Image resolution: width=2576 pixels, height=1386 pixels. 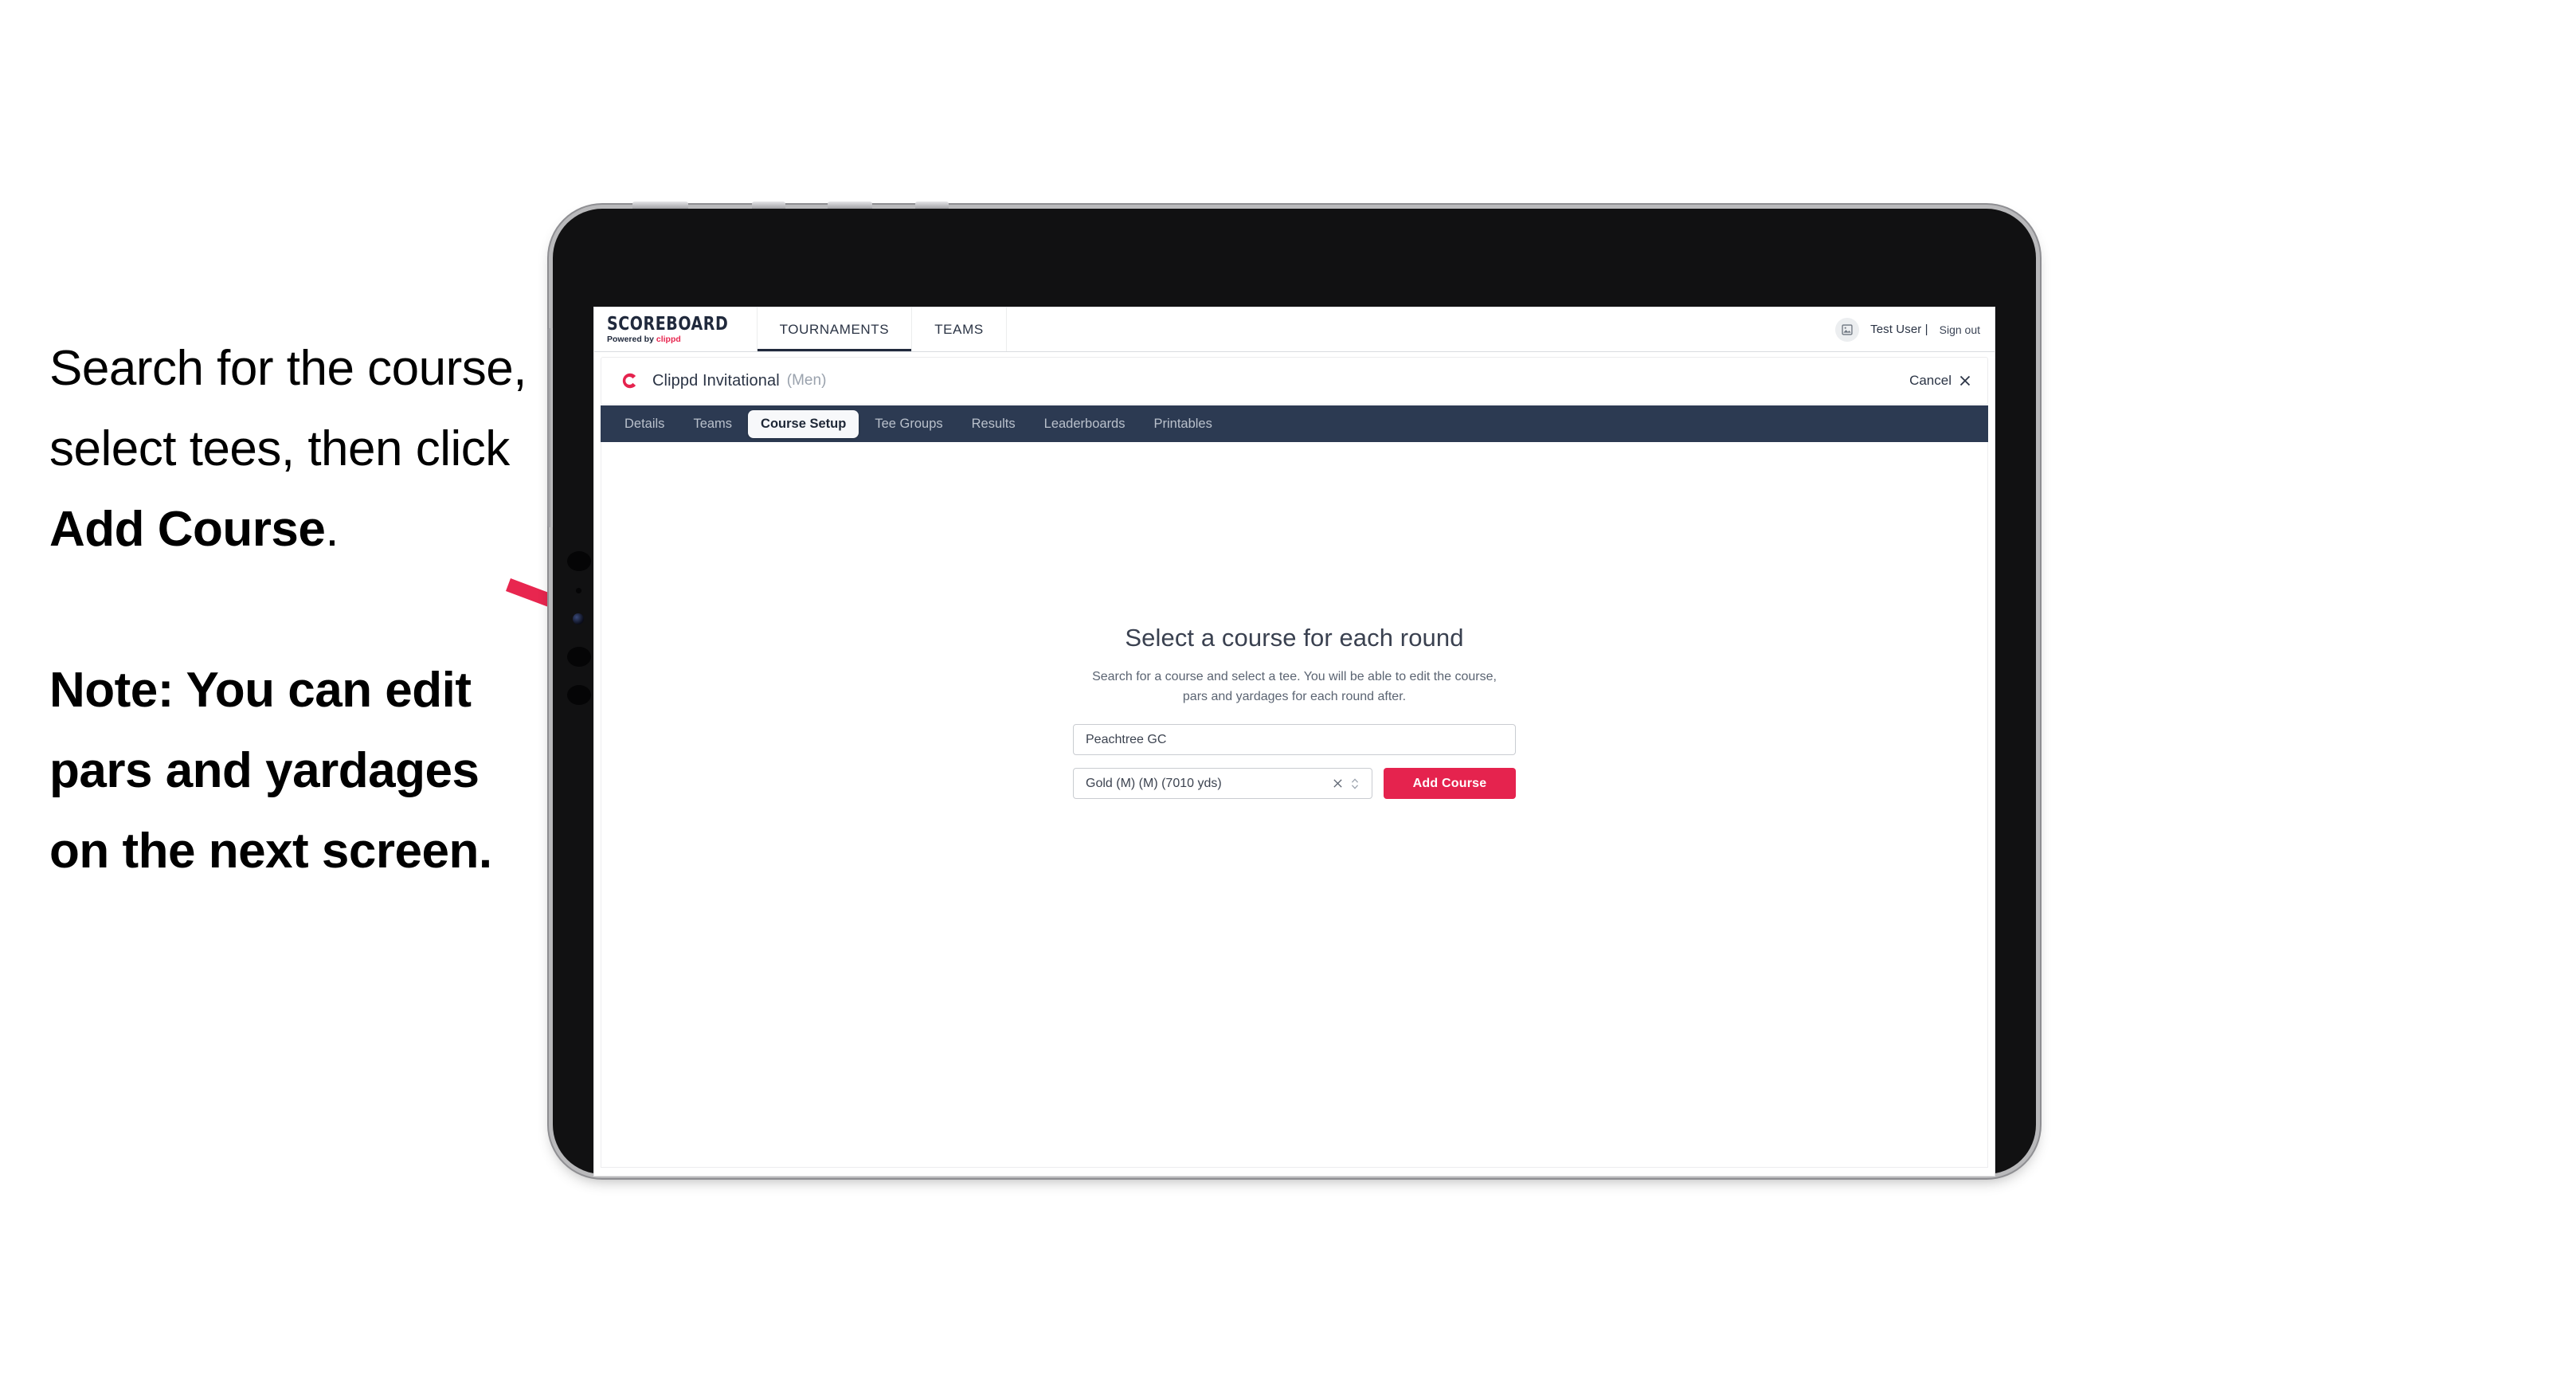 What do you see at coordinates (579, 695) in the screenshot?
I see `camera-lens-tertiary-icon` at bounding box center [579, 695].